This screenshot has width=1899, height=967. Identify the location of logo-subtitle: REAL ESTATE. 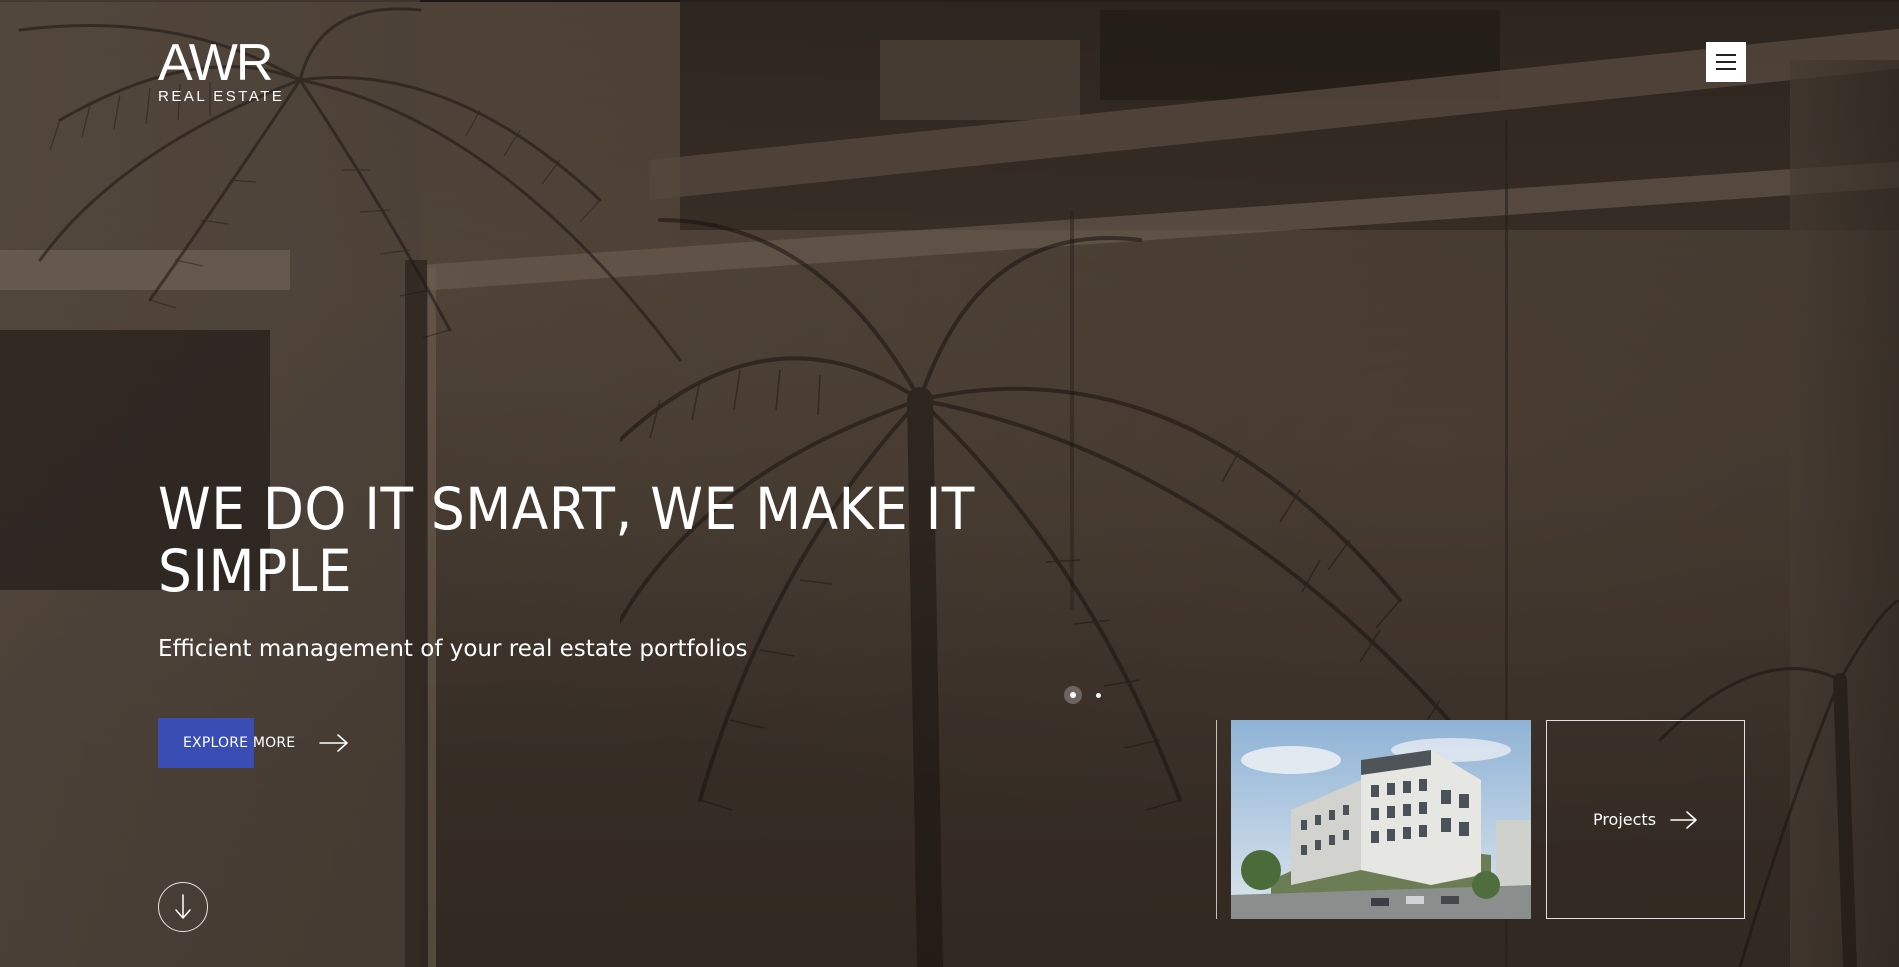
(221, 96).